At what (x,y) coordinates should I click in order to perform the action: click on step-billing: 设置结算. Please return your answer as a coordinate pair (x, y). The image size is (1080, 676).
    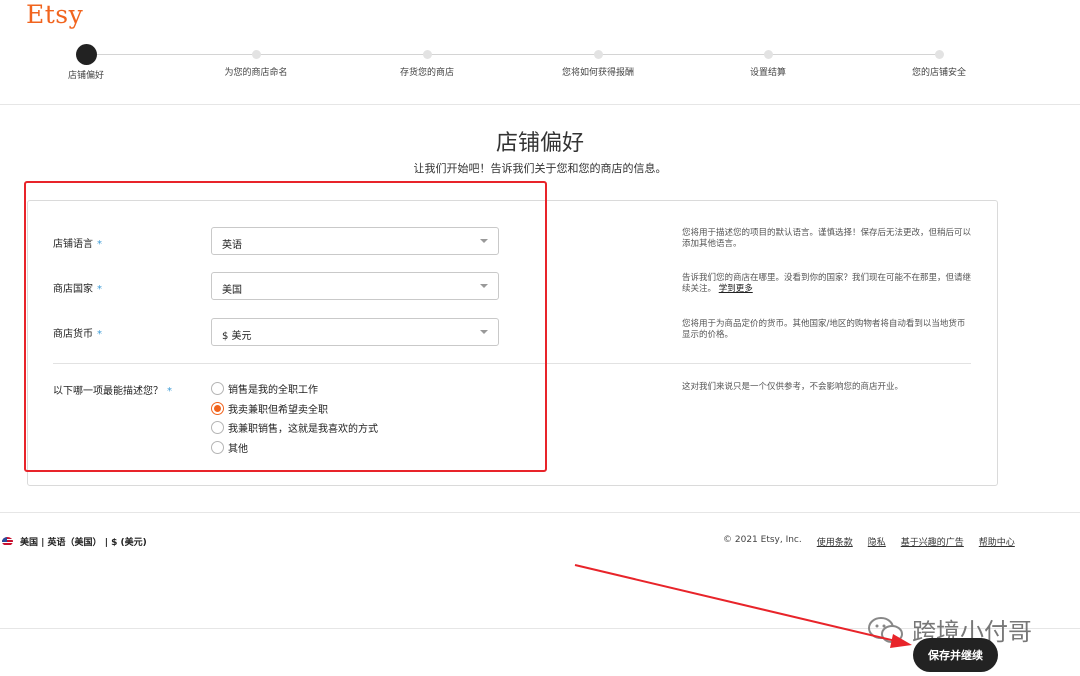
    Looking at the image, I should click on (768, 59).